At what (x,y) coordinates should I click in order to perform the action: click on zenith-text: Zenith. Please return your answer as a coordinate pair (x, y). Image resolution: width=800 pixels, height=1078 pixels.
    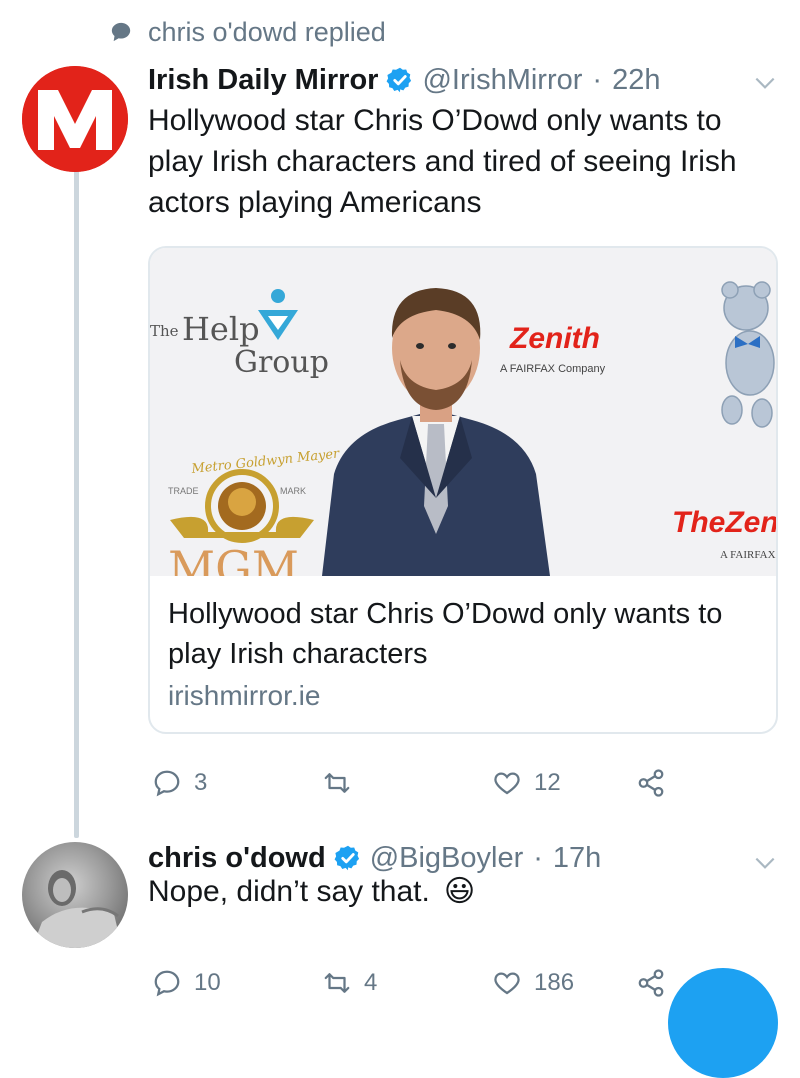
    Looking at the image, I should click on (554, 338).